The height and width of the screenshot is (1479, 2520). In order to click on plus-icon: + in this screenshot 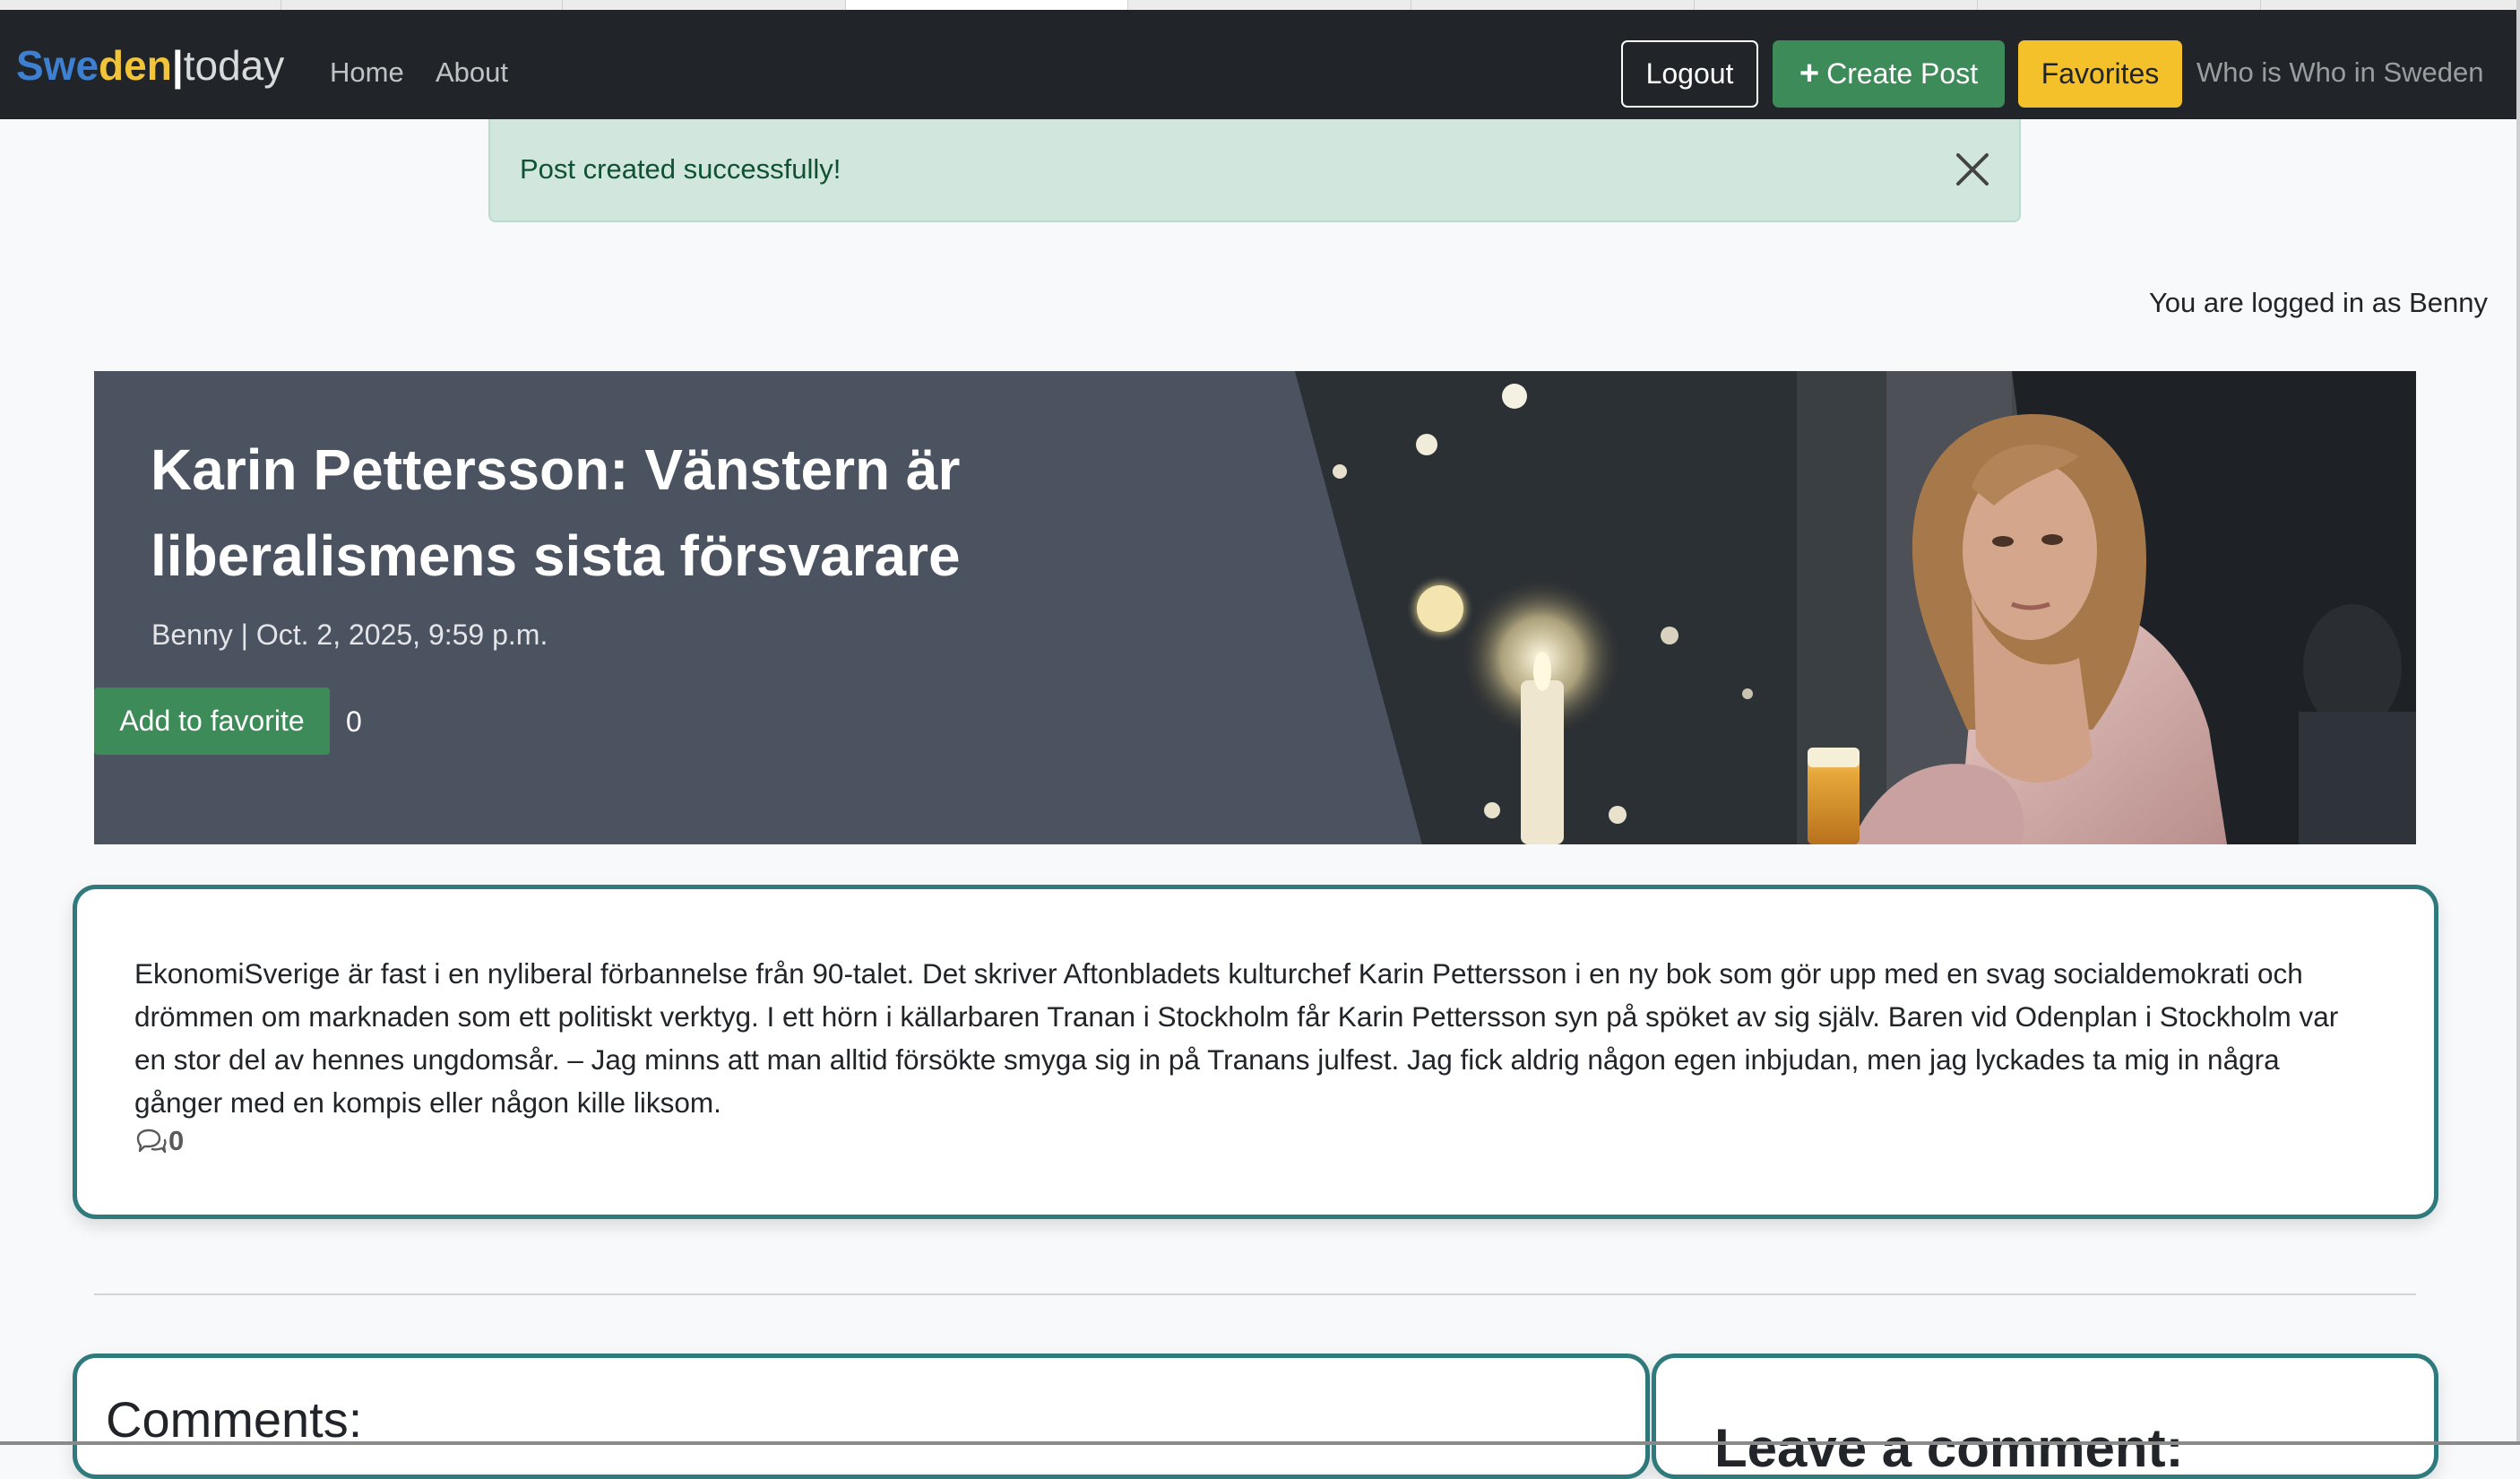, I will do `click(1809, 73)`.